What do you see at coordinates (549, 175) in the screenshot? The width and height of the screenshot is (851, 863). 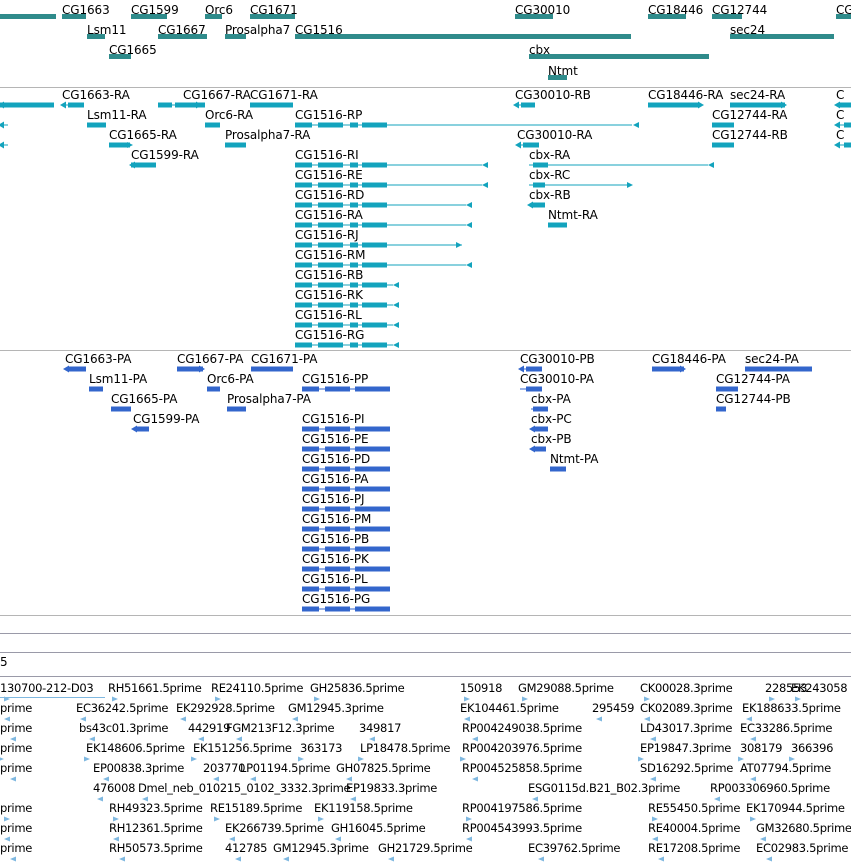 I see `transcripts-feature-label: cbx-RC` at bounding box center [549, 175].